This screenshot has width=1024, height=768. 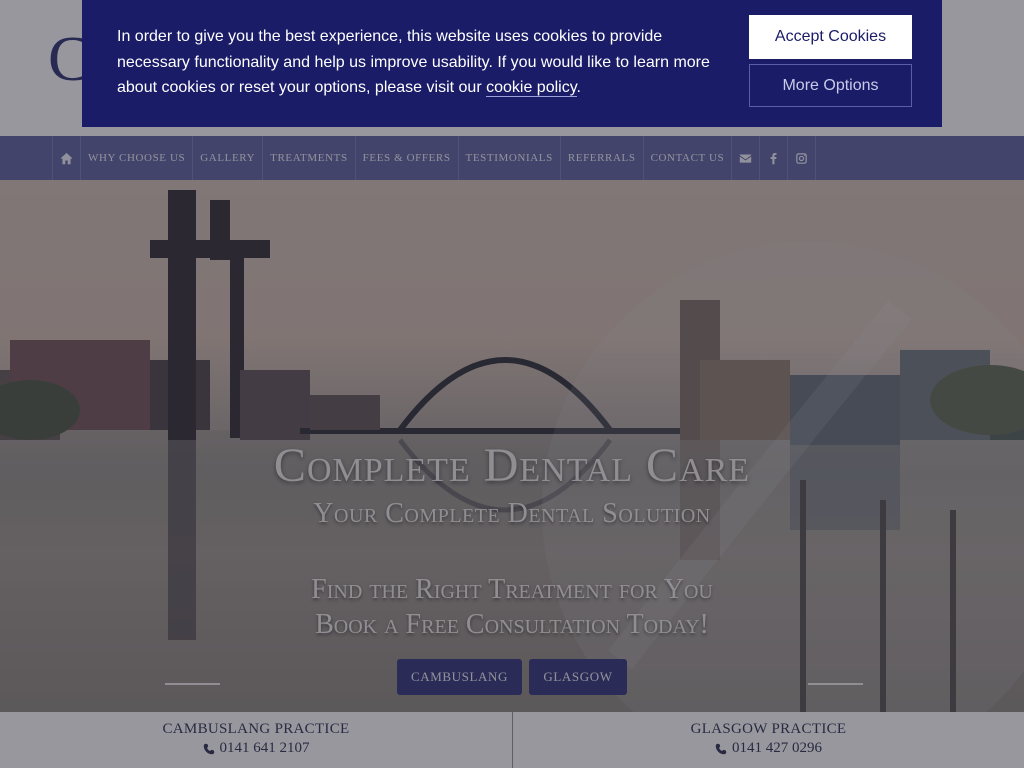 What do you see at coordinates (531, 88) in the screenshot?
I see `cookie-policy-link: cookie policy` at bounding box center [531, 88].